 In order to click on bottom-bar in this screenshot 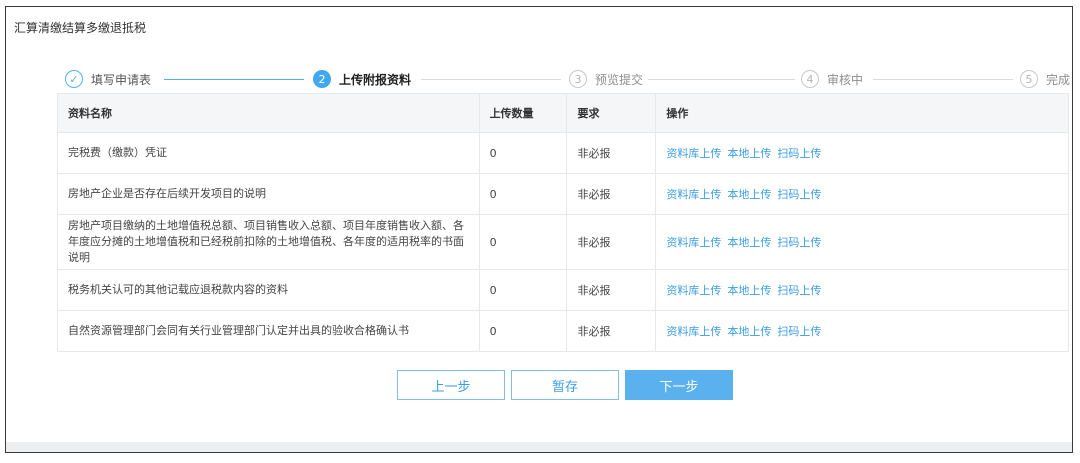, I will do `click(539, 447)`.